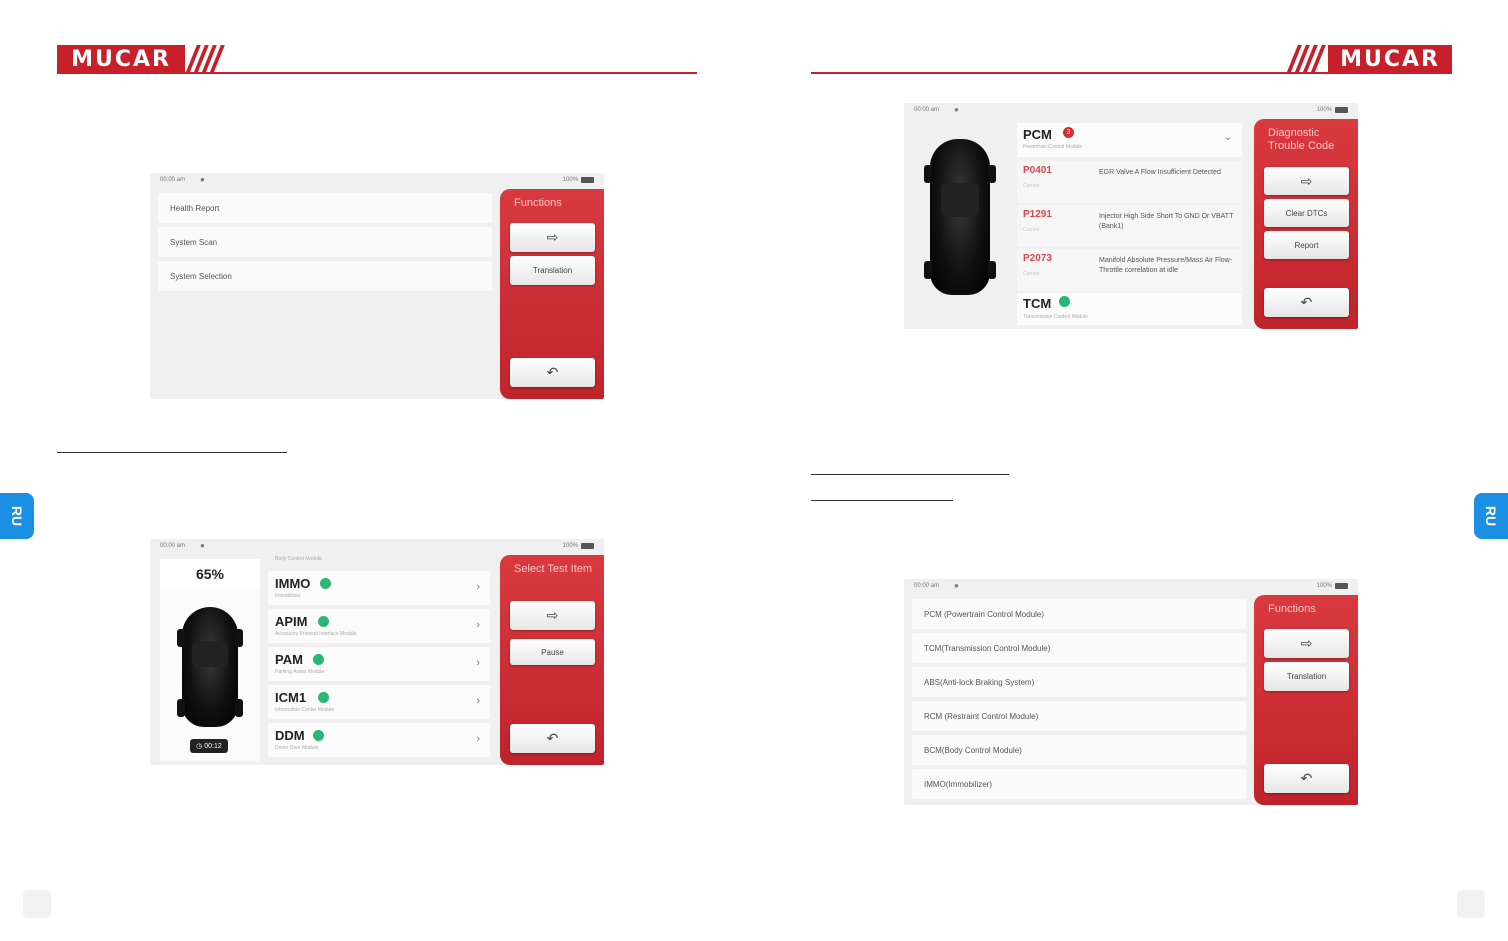  Describe the element at coordinates (379, 702) in the screenshot. I see `module-row-icm1: ICM1 Information Center Module ›` at that location.